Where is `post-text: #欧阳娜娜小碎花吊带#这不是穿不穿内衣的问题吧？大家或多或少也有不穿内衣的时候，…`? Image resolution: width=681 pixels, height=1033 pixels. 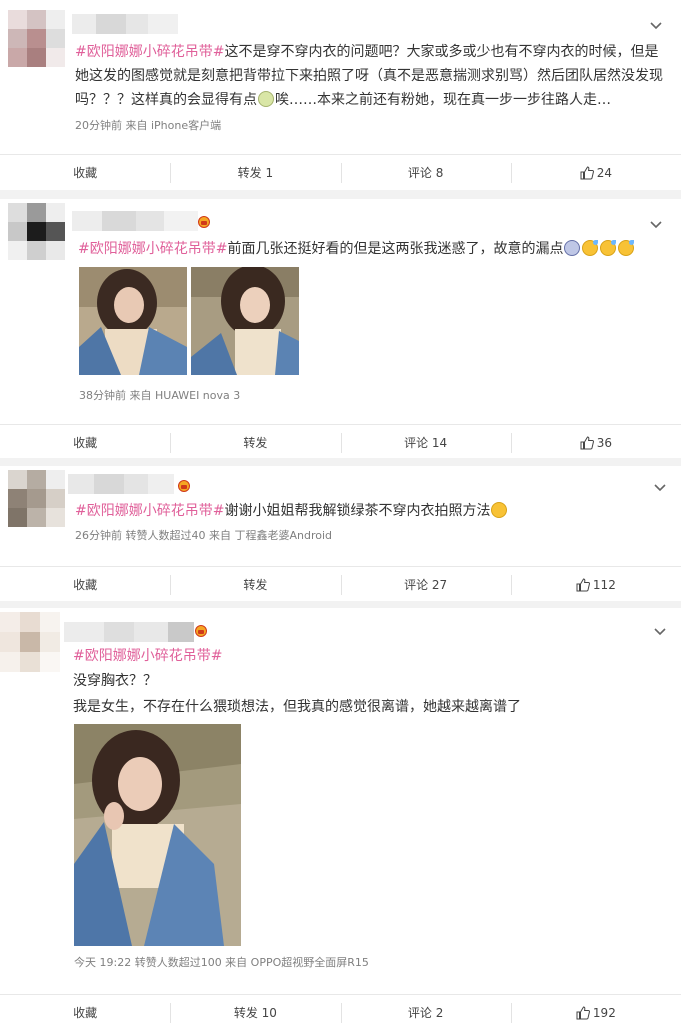
post-text: #欧阳娜娜小碎花吊带#这不是穿不穿内衣的问题吧？大家或多或少也有不穿内衣的时候，… is located at coordinates (369, 76).